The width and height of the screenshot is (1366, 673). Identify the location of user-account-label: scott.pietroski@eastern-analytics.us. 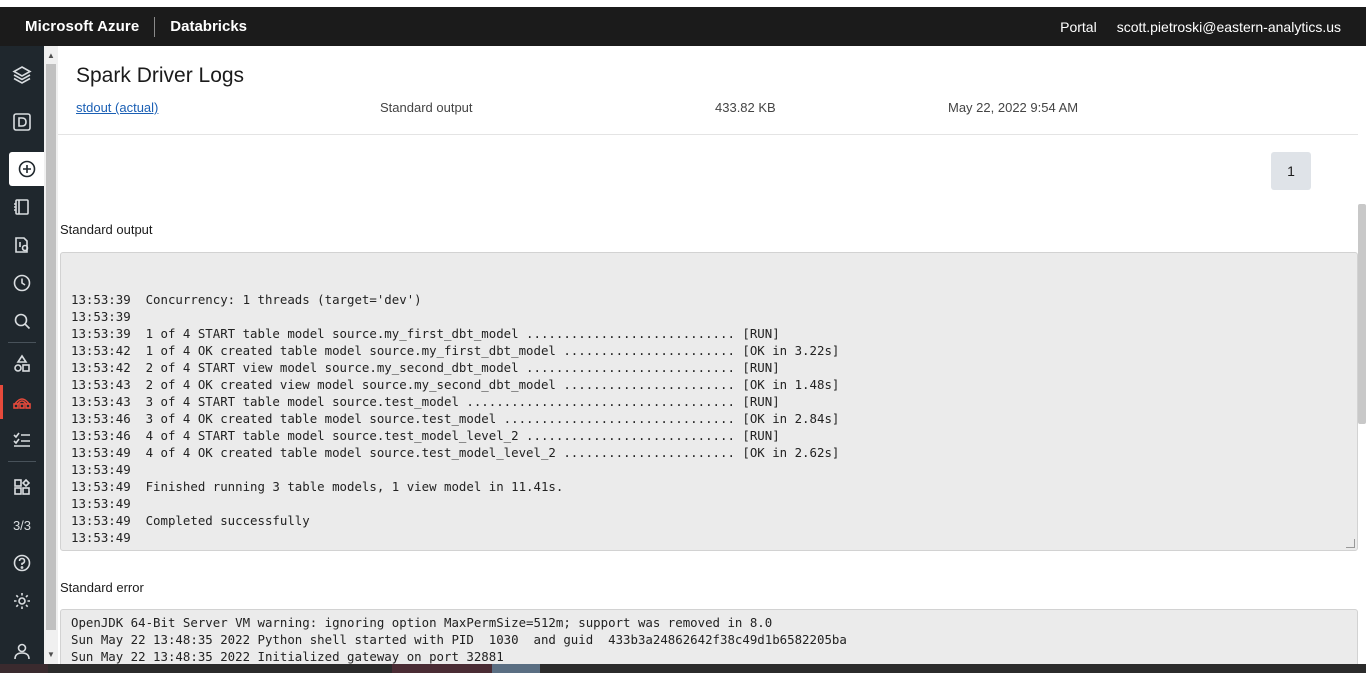
(1229, 27).